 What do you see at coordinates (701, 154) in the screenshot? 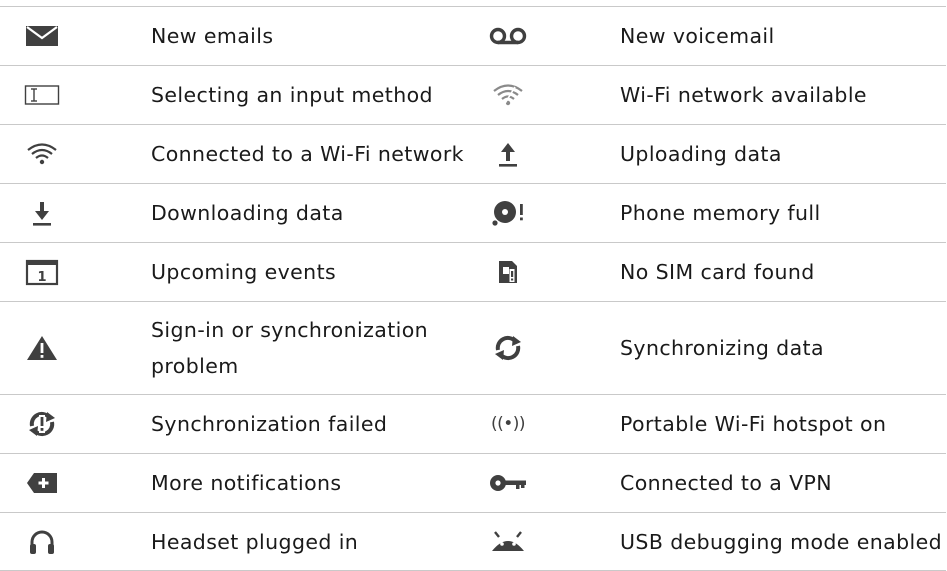
I see `row-label: Uploading data` at bounding box center [701, 154].